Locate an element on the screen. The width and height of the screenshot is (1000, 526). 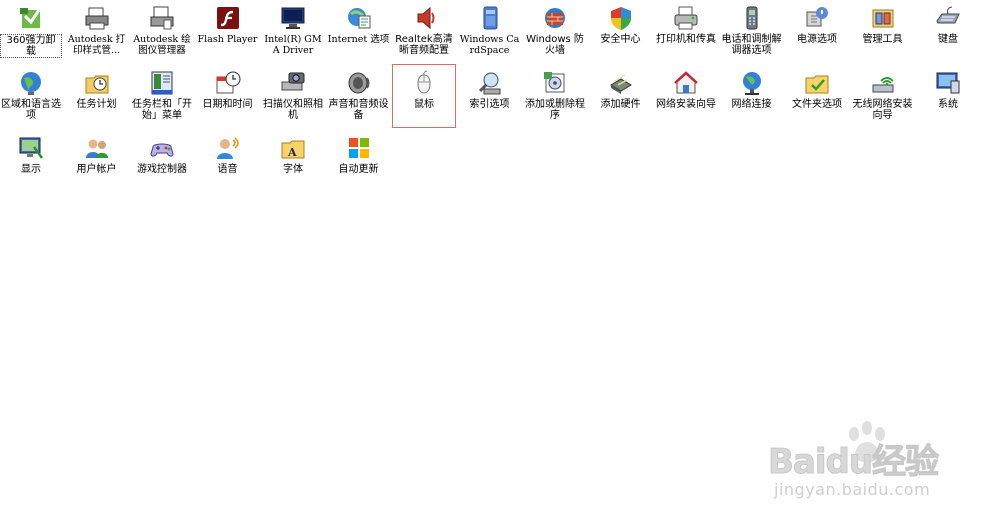
control-panel-item-label: 扫描仪和照相机 is located at coordinates (293, 110).